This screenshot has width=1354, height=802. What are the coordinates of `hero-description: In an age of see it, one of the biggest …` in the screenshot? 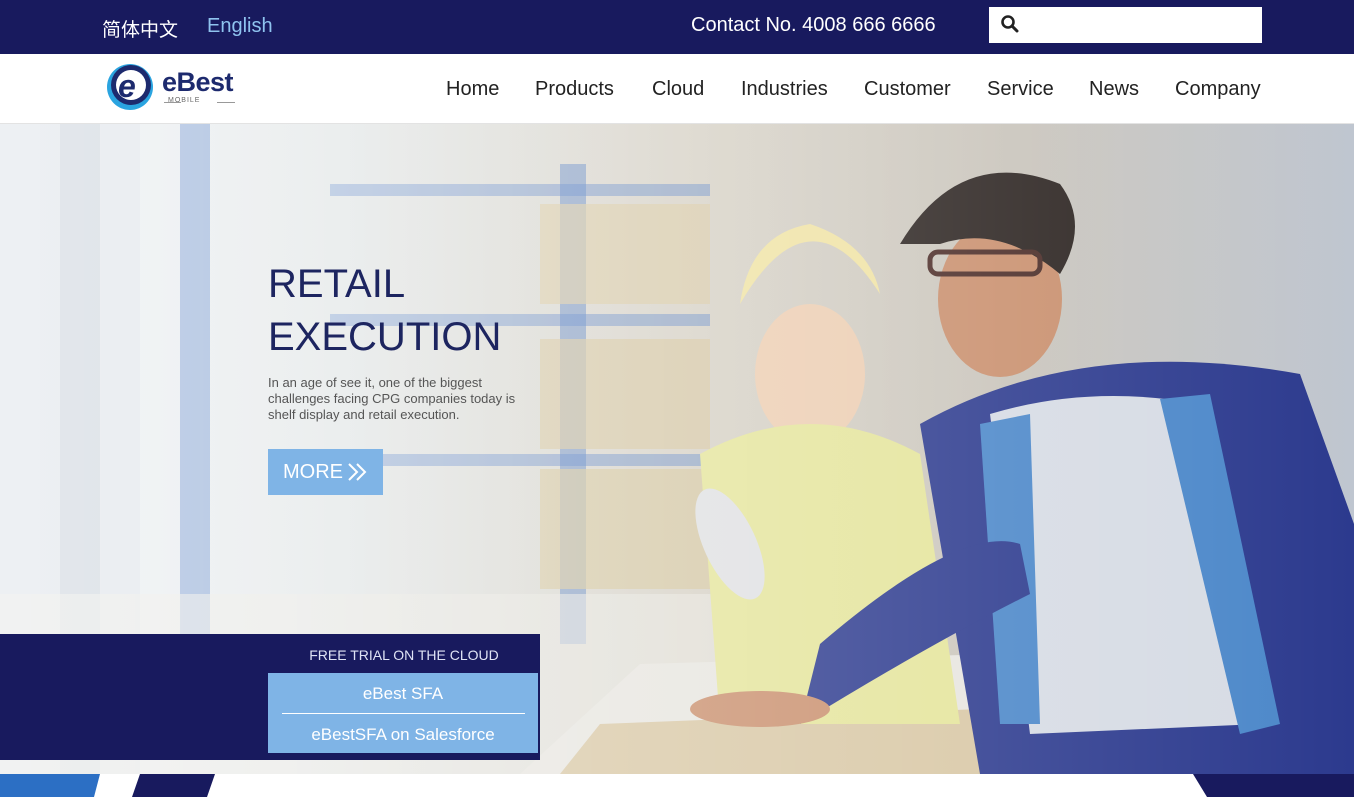 It's located at (392, 398).